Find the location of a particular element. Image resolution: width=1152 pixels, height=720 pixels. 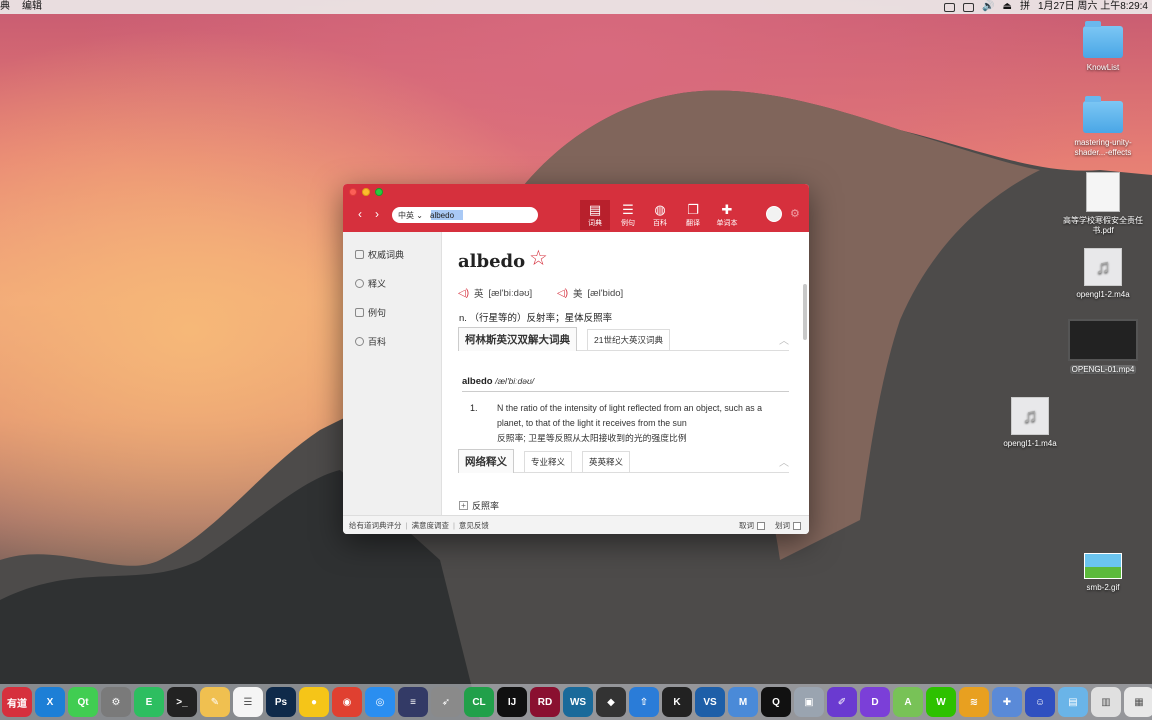

dock-app-icon: WS is located at coordinates (578, 702).